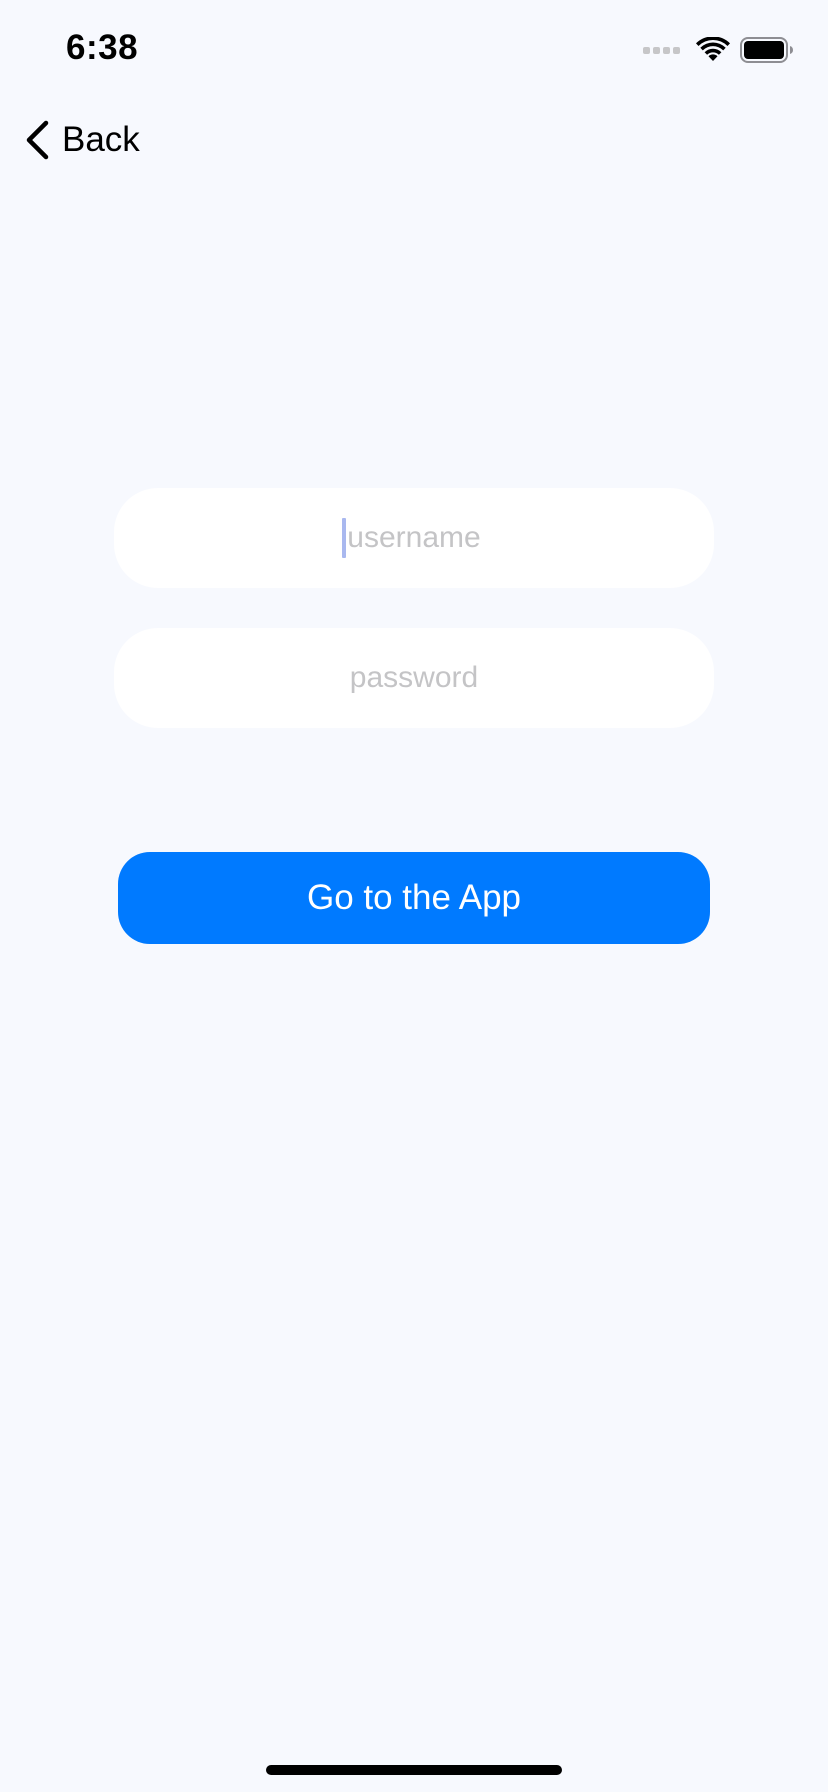  Describe the element at coordinates (713, 49) in the screenshot. I see `wifi-icon` at that location.